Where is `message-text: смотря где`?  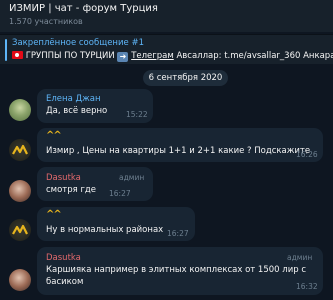
message-text: смотря где is located at coordinates (71, 190).